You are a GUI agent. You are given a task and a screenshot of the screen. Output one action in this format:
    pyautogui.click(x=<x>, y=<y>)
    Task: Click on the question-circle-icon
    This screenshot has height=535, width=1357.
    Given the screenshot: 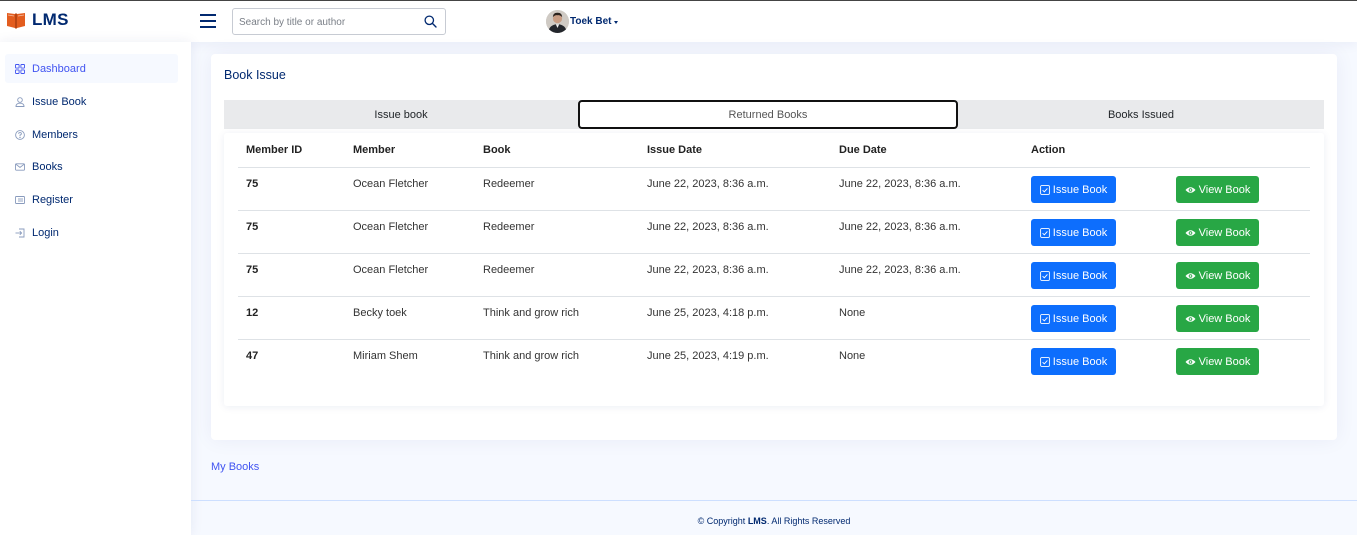 What is the action you would take?
    pyautogui.click(x=20, y=134)
    